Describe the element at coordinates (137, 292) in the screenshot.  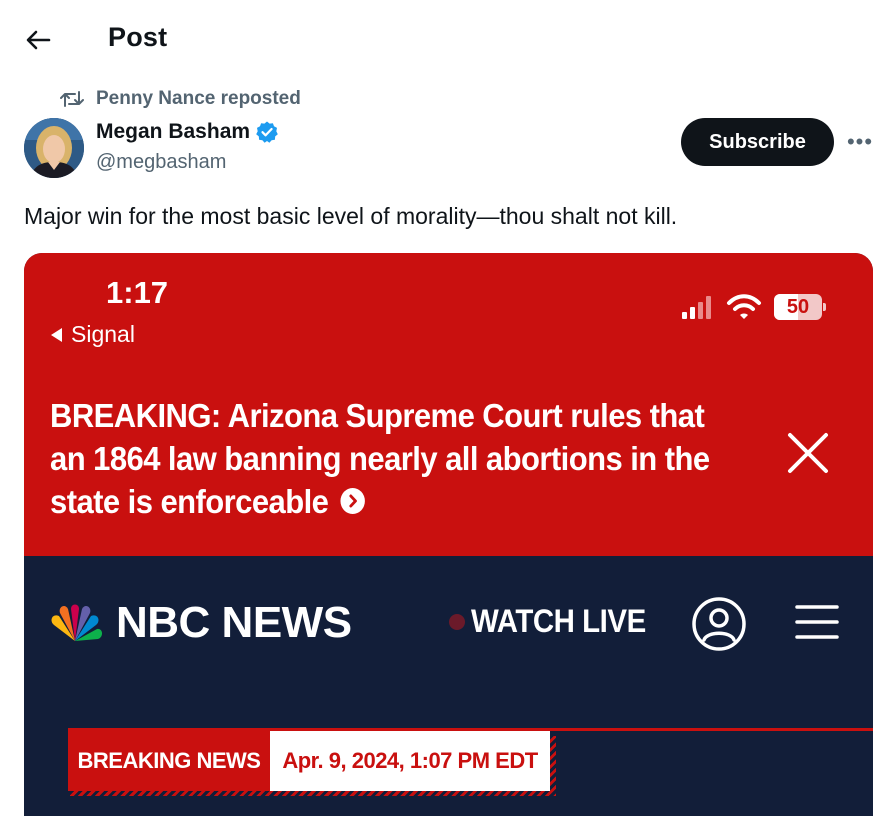
I see `status-time: 1:17` at that location.